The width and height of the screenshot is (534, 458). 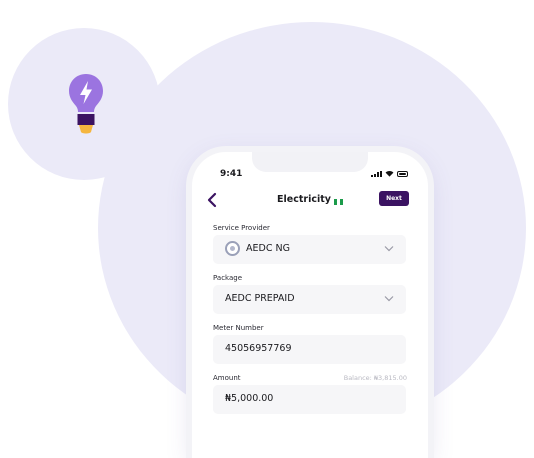 I want to click on meter-number-value: 45056957769, so click(x=258, y=348).